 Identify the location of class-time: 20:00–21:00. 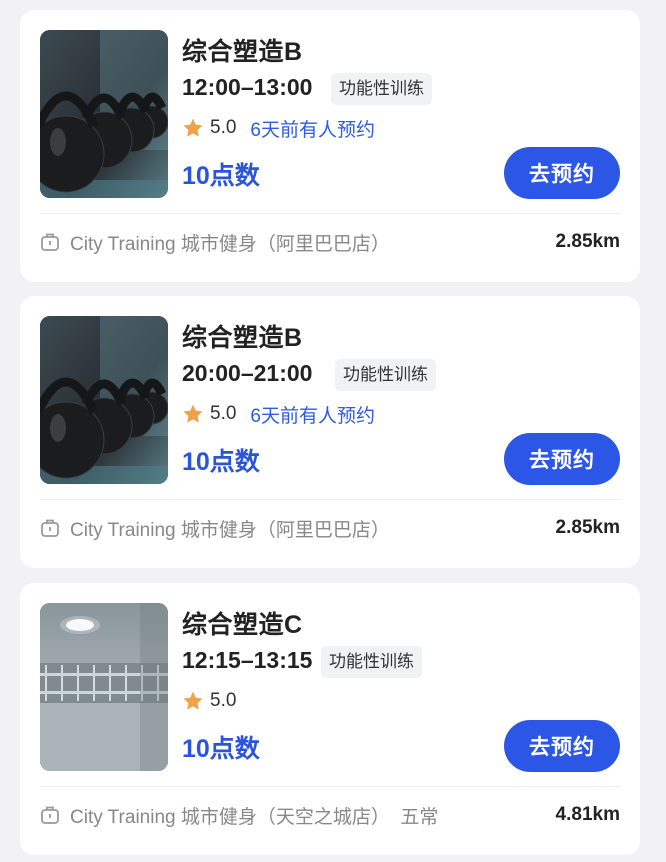
(247, 373).